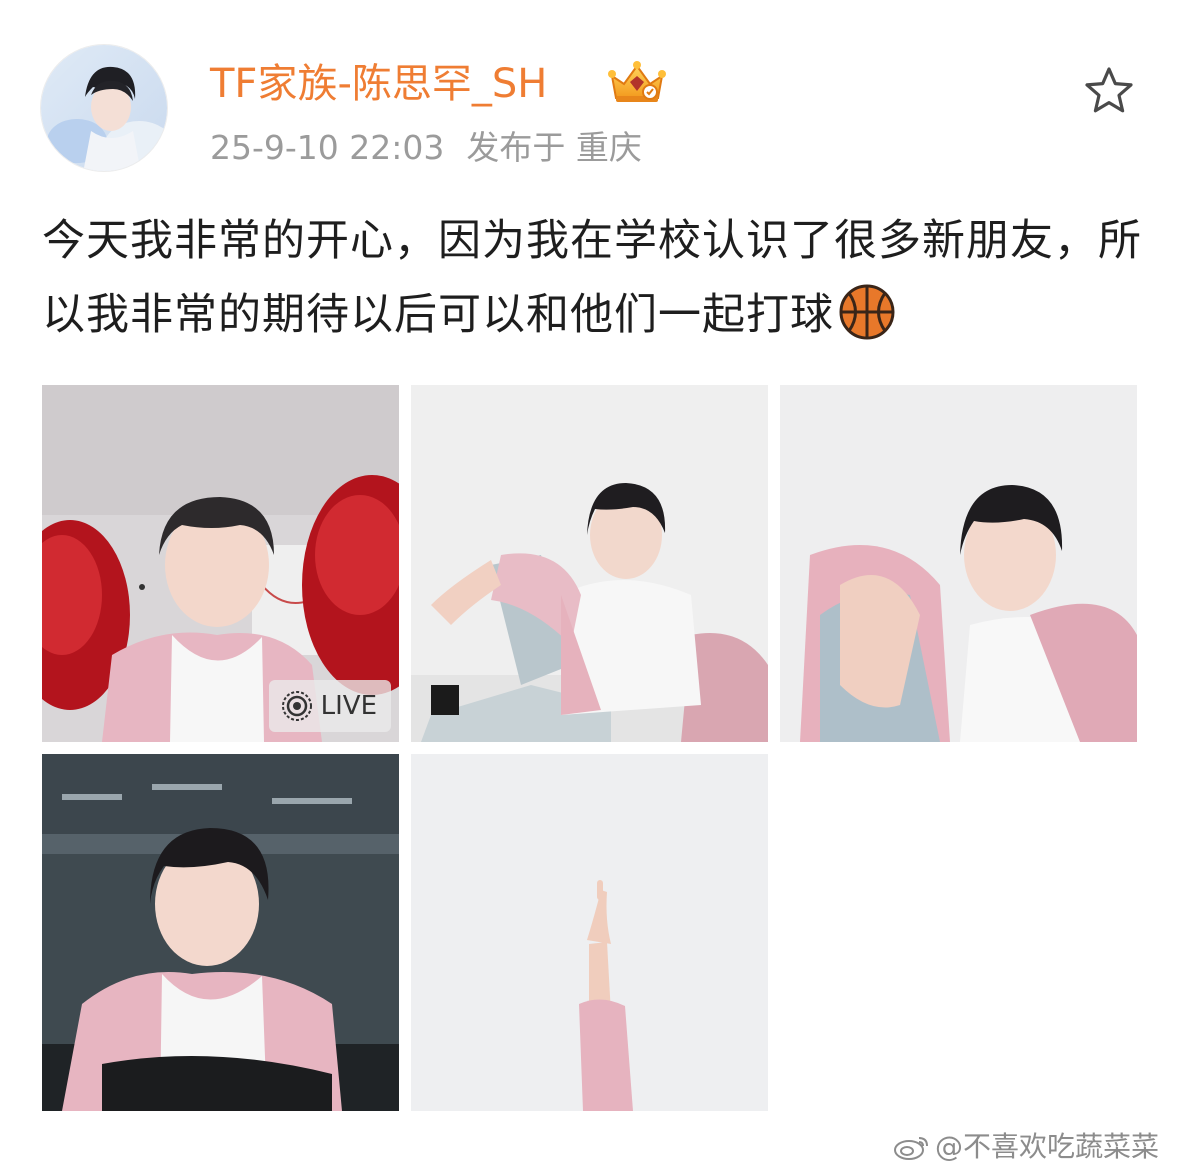  I want to click on basketball-emoji, so click(867, 312).